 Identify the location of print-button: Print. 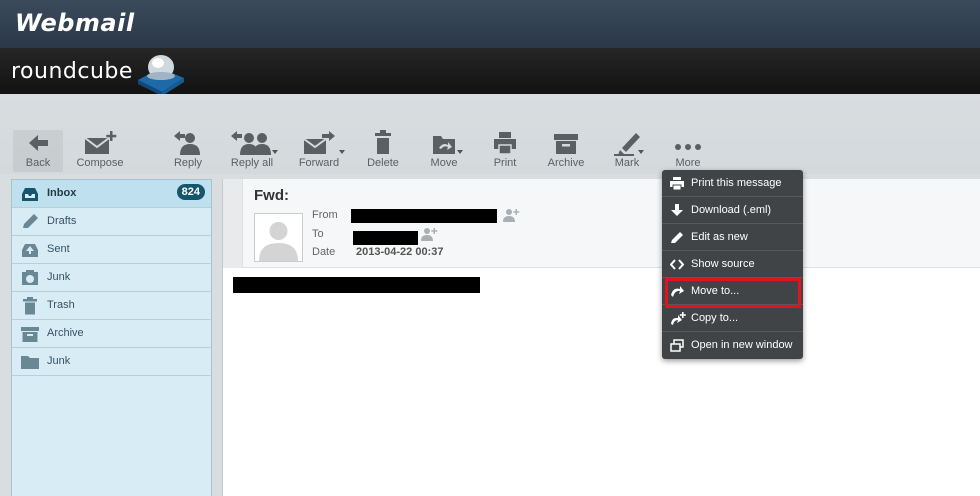
(505, 151).